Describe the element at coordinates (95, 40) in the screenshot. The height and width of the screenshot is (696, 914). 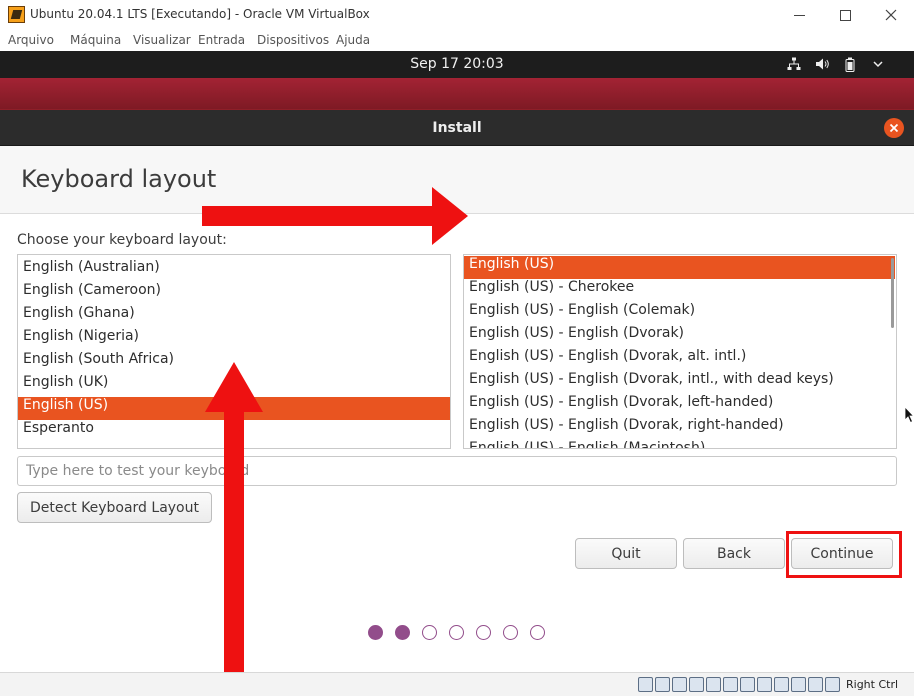
I see `menu-maquina: Máquina` at that location.